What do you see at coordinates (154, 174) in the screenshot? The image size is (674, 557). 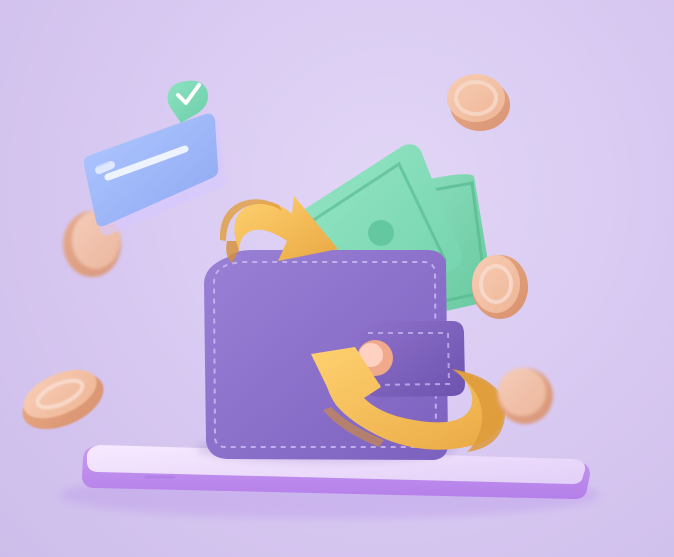 I see `credit-card-icon` at bounding box center [154, 174].